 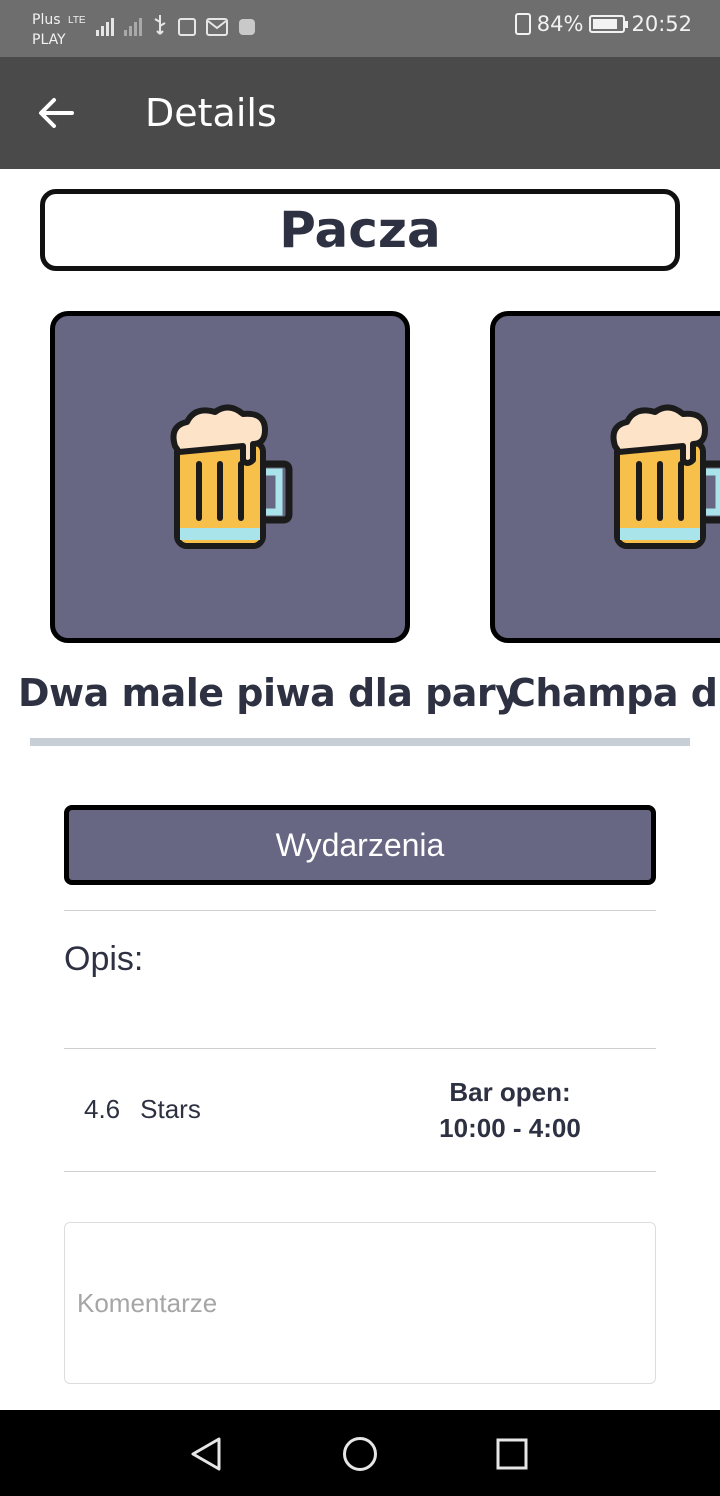 What do you see at coordinates (104, 959) in the screenshot?
I see `description-label: Opis:` at bounding box center [104, 959].